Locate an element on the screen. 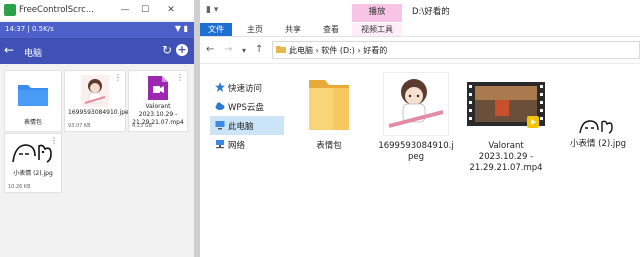 The image size is (640, 257). explorer-title-bar: ▮ ▾ 播放 D:\好看的 is located at coordinates (420, 11).